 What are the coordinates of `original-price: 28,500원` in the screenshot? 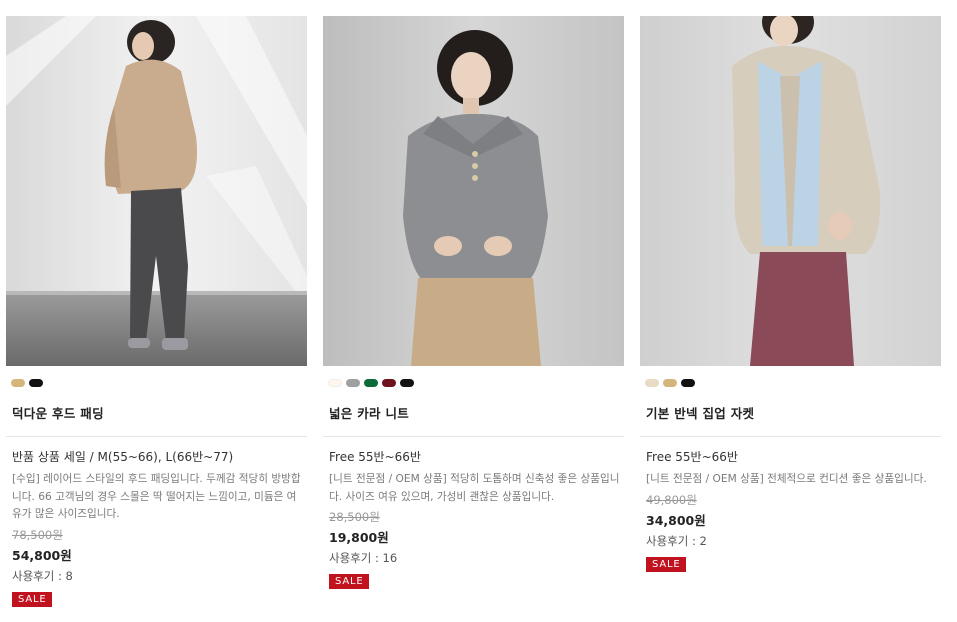 It's located at (354, 517).